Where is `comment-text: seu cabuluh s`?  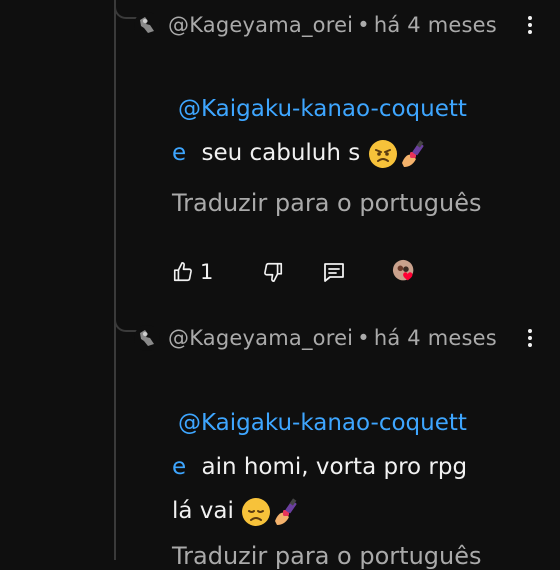
comment-text: seu cabuluh s is located at coordinates (281, 153).